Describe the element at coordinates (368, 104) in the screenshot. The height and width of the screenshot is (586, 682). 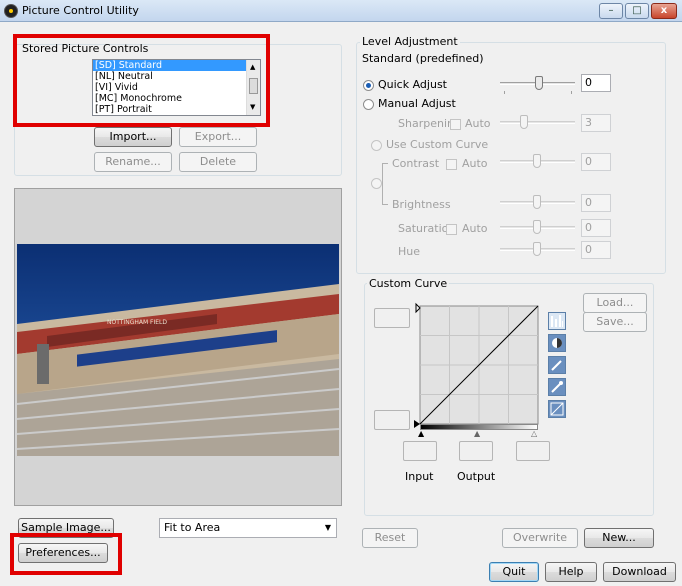
I see `manual-adjust-radio` at that location.